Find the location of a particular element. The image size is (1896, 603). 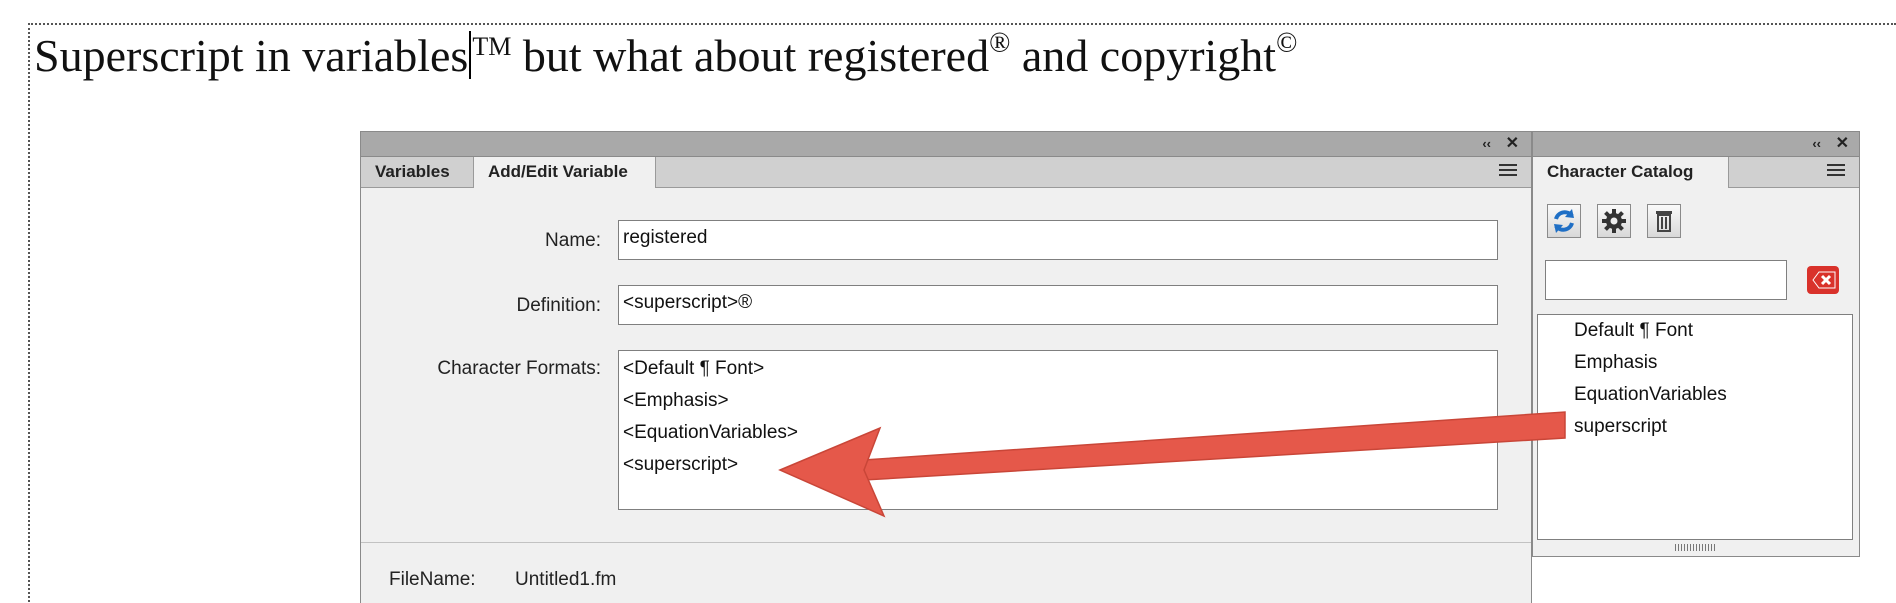

registered-variable: ® is located at coordinates (999, 42).